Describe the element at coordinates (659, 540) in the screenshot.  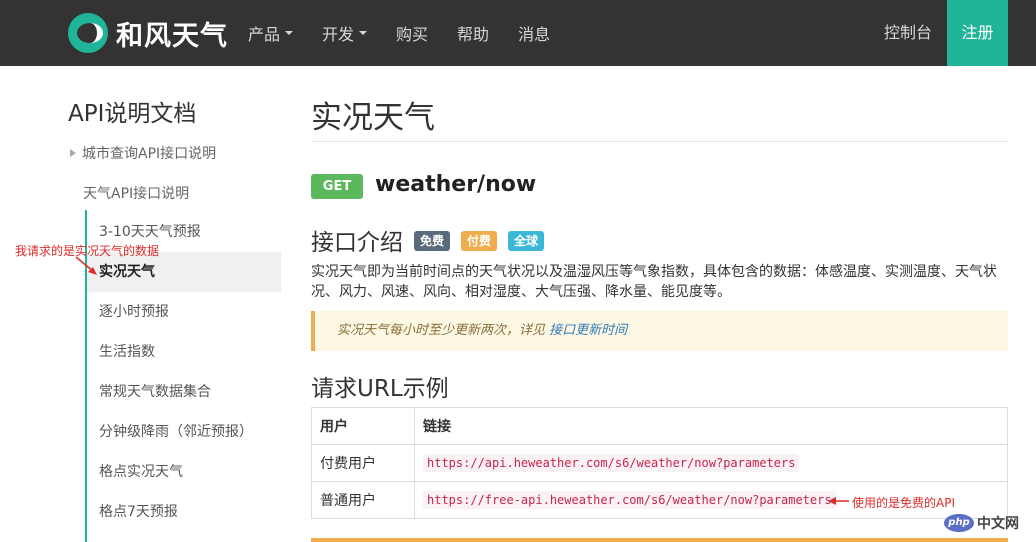
I see `next-note-edge` at that location.